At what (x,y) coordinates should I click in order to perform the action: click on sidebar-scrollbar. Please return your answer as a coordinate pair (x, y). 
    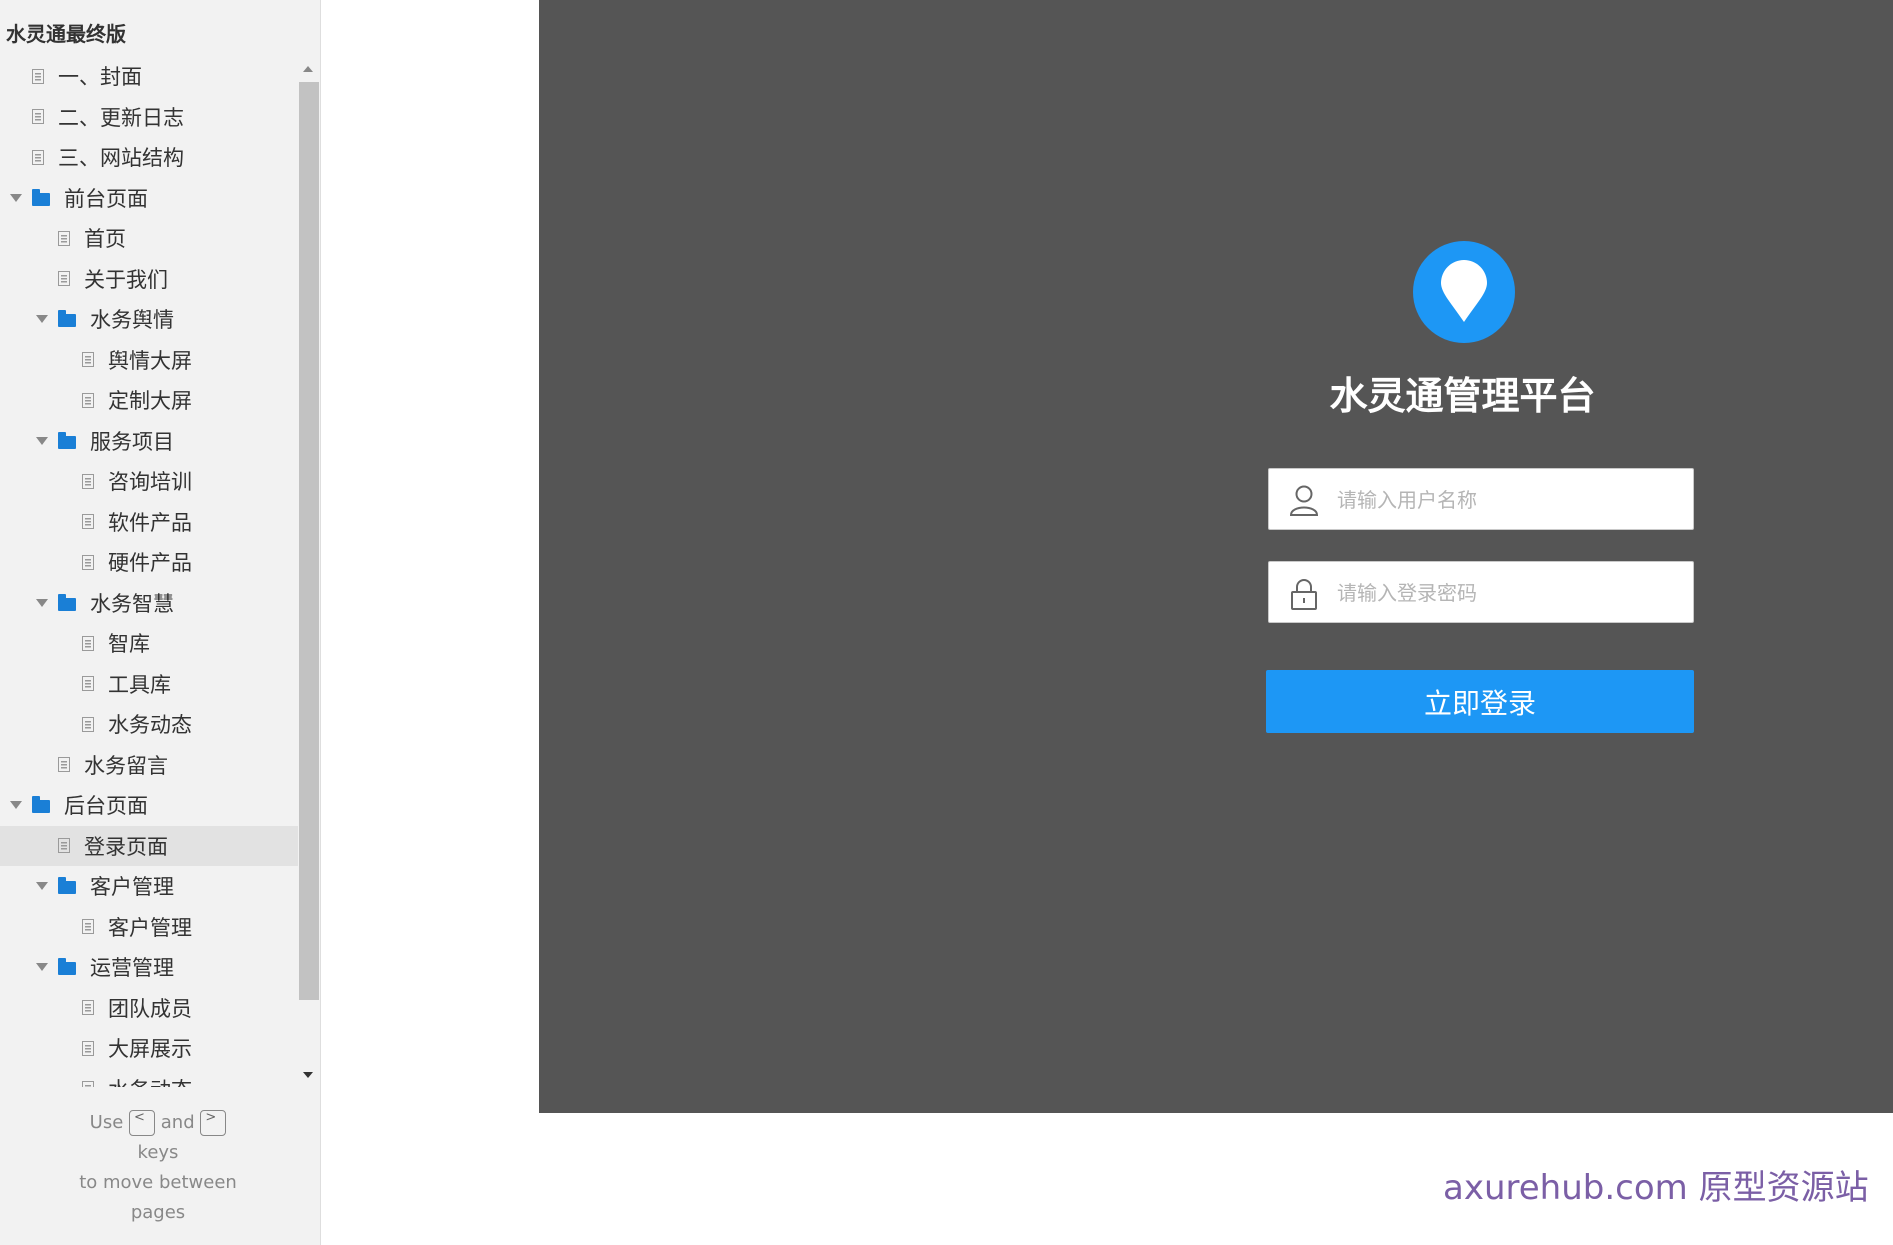
    Looking at the image, I should click on (309, 572).